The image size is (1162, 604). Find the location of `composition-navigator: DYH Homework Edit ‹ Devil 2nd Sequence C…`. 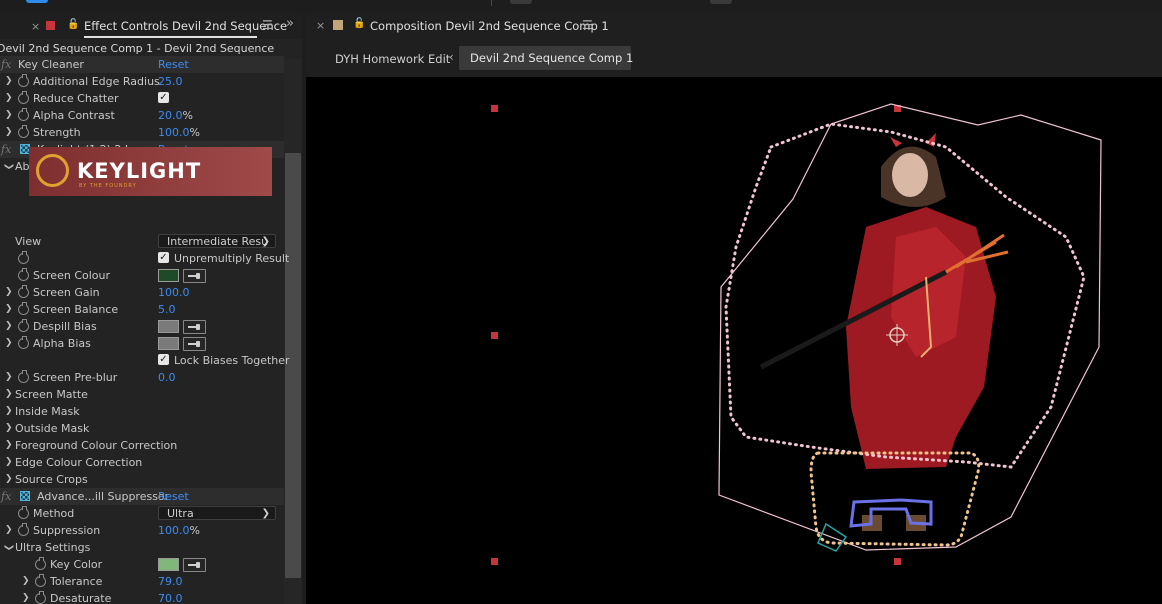

composition-navigator: DYH Homework Edit ‹ Devil 2nd Sequence C… is located at coordinates (734, 59).